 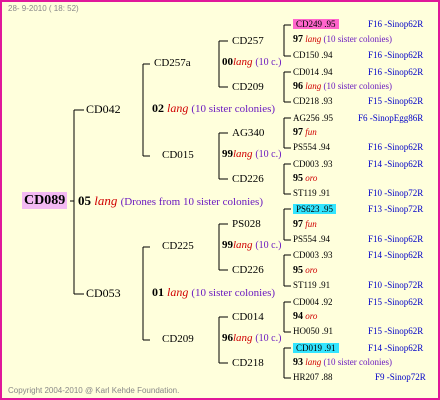 I want to click on node-l3: CD218, so click(x=248, y=363).